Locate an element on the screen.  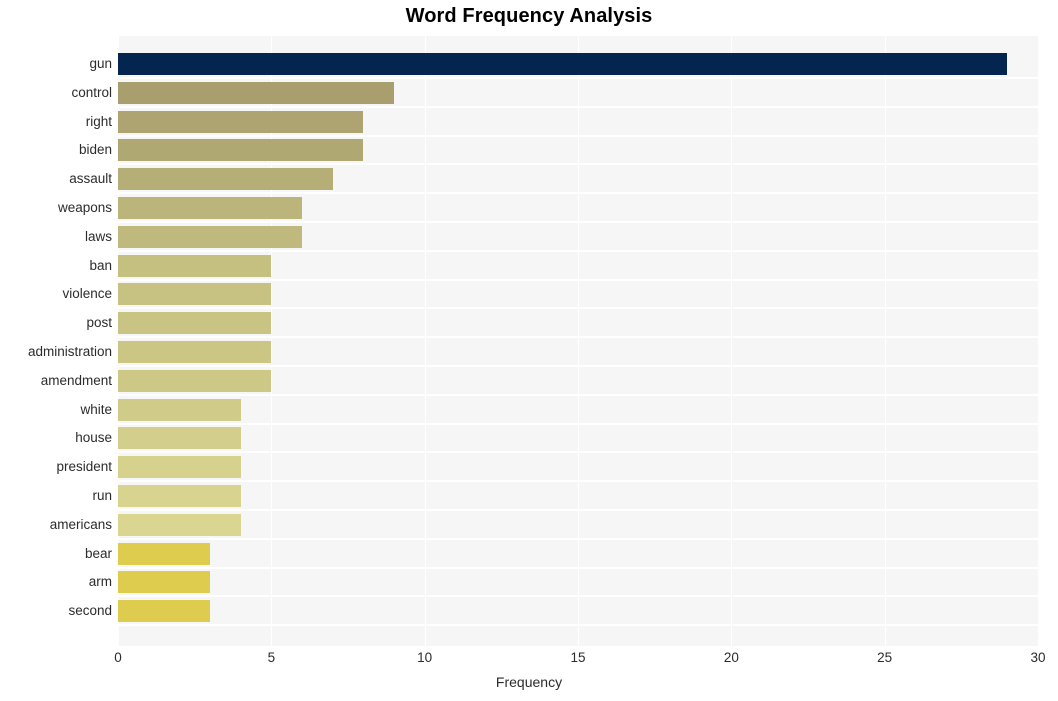
y-label-laws: laws is located at coordinates (98, 236).